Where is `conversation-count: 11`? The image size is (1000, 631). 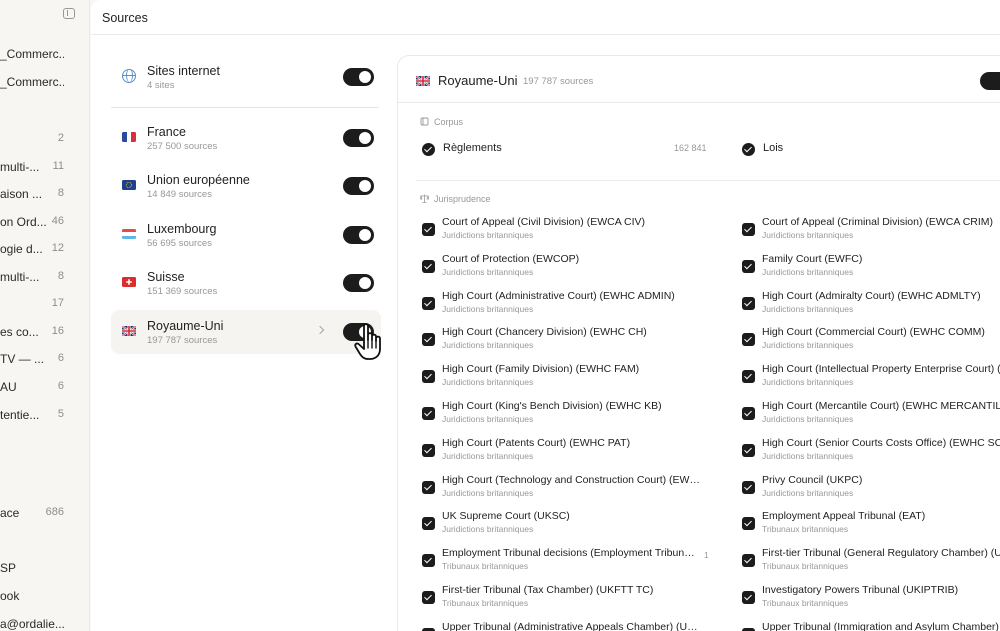 conversation-count: 11 is located at coordinates (58, 166).